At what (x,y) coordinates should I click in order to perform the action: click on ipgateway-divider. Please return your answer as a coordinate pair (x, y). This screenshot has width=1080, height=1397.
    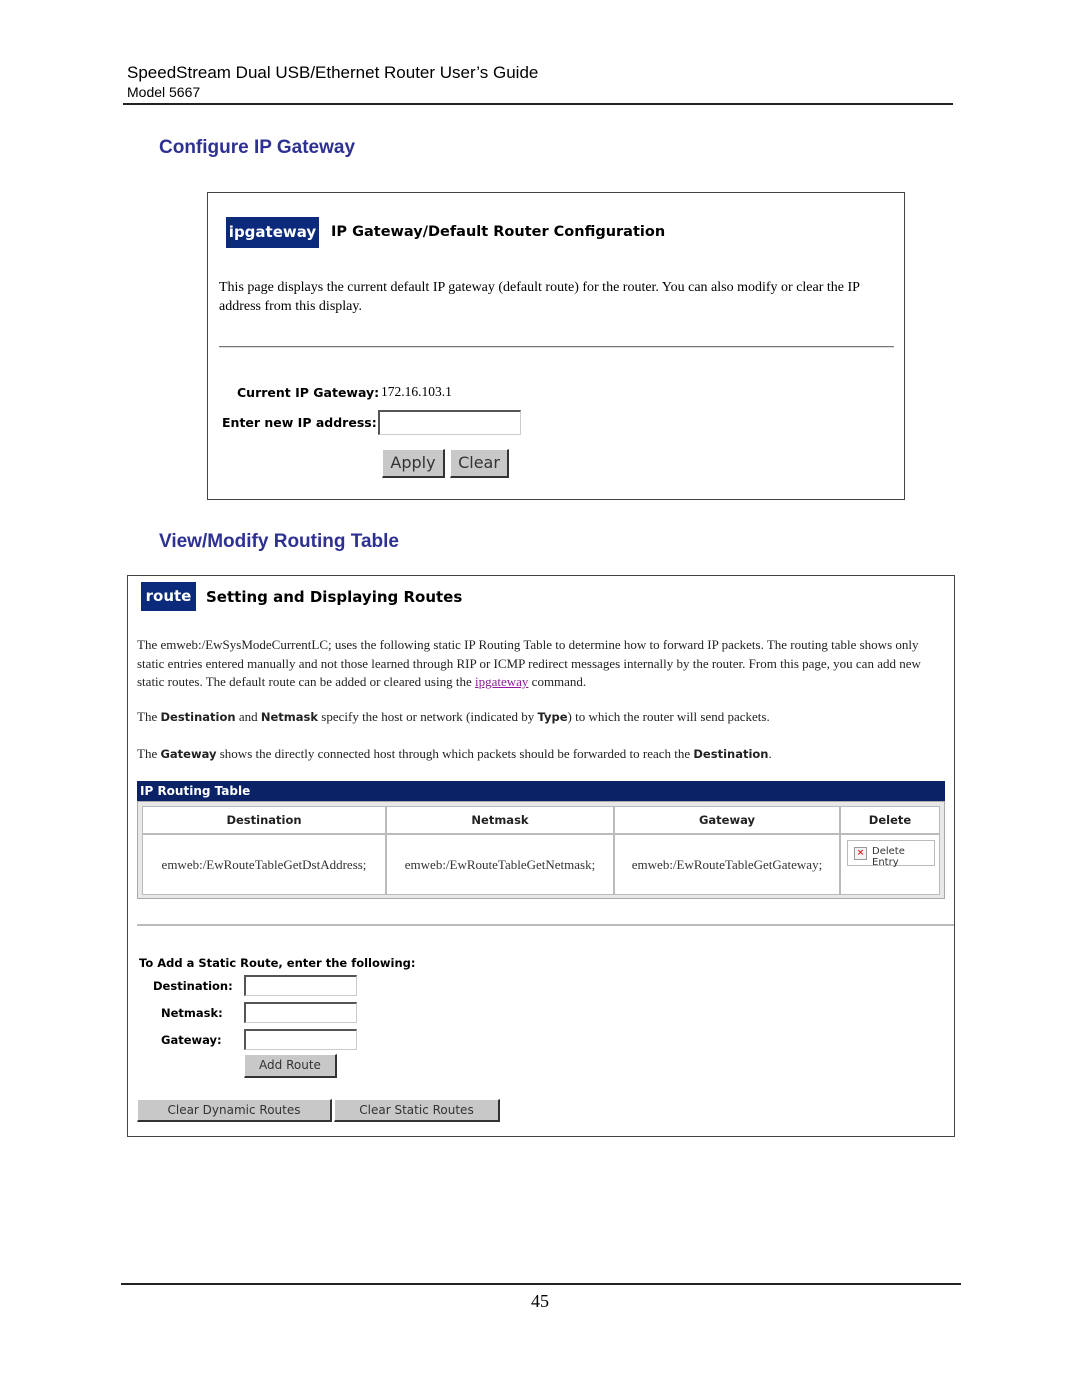
    Looking at the image, I should click on (556, 347).